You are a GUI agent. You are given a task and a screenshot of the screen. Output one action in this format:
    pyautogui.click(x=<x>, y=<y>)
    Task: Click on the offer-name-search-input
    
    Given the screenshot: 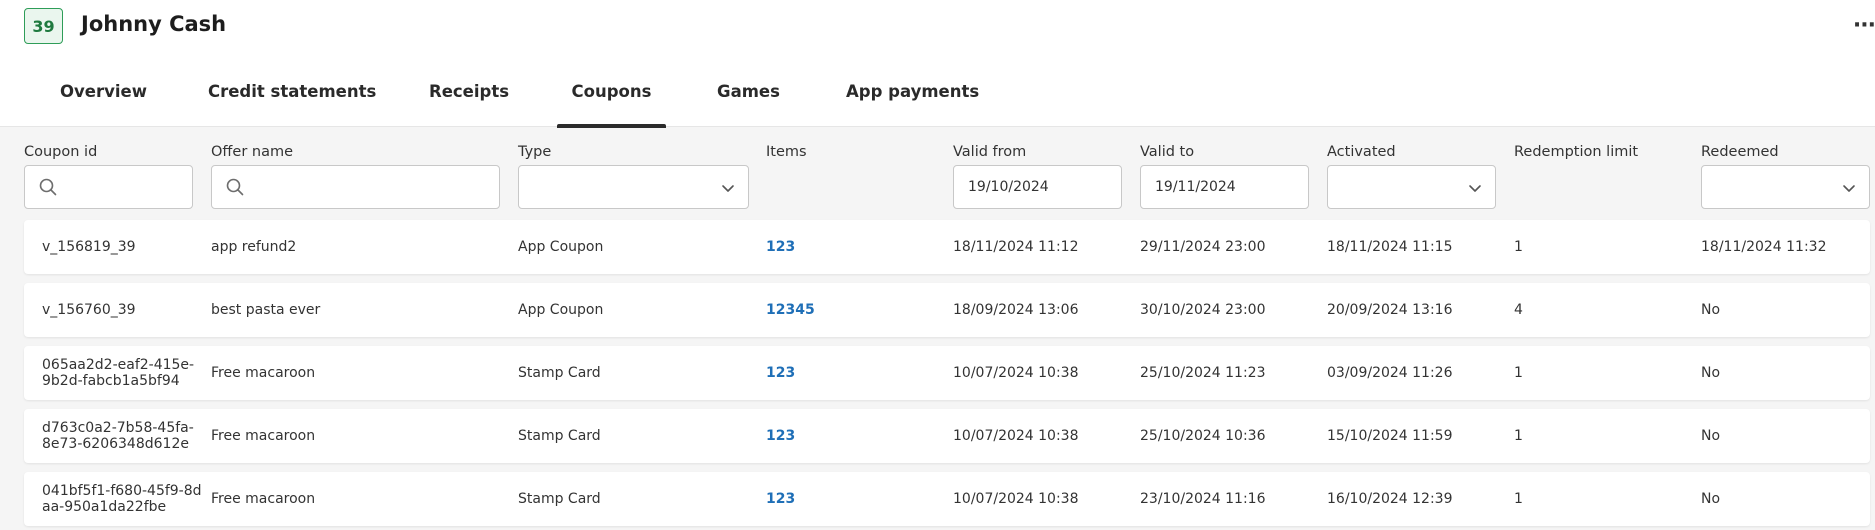 What is the action you would take?
    pyautogui.click(x=355, y=187)
    